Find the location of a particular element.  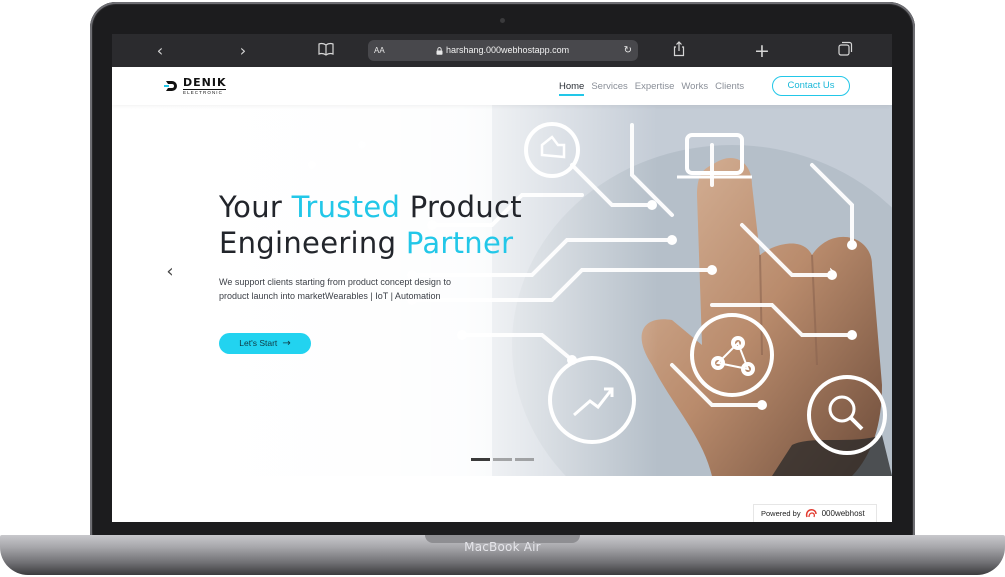

nav-links: Home Services Expertise Works Clients is located at coordinates (651, 88).